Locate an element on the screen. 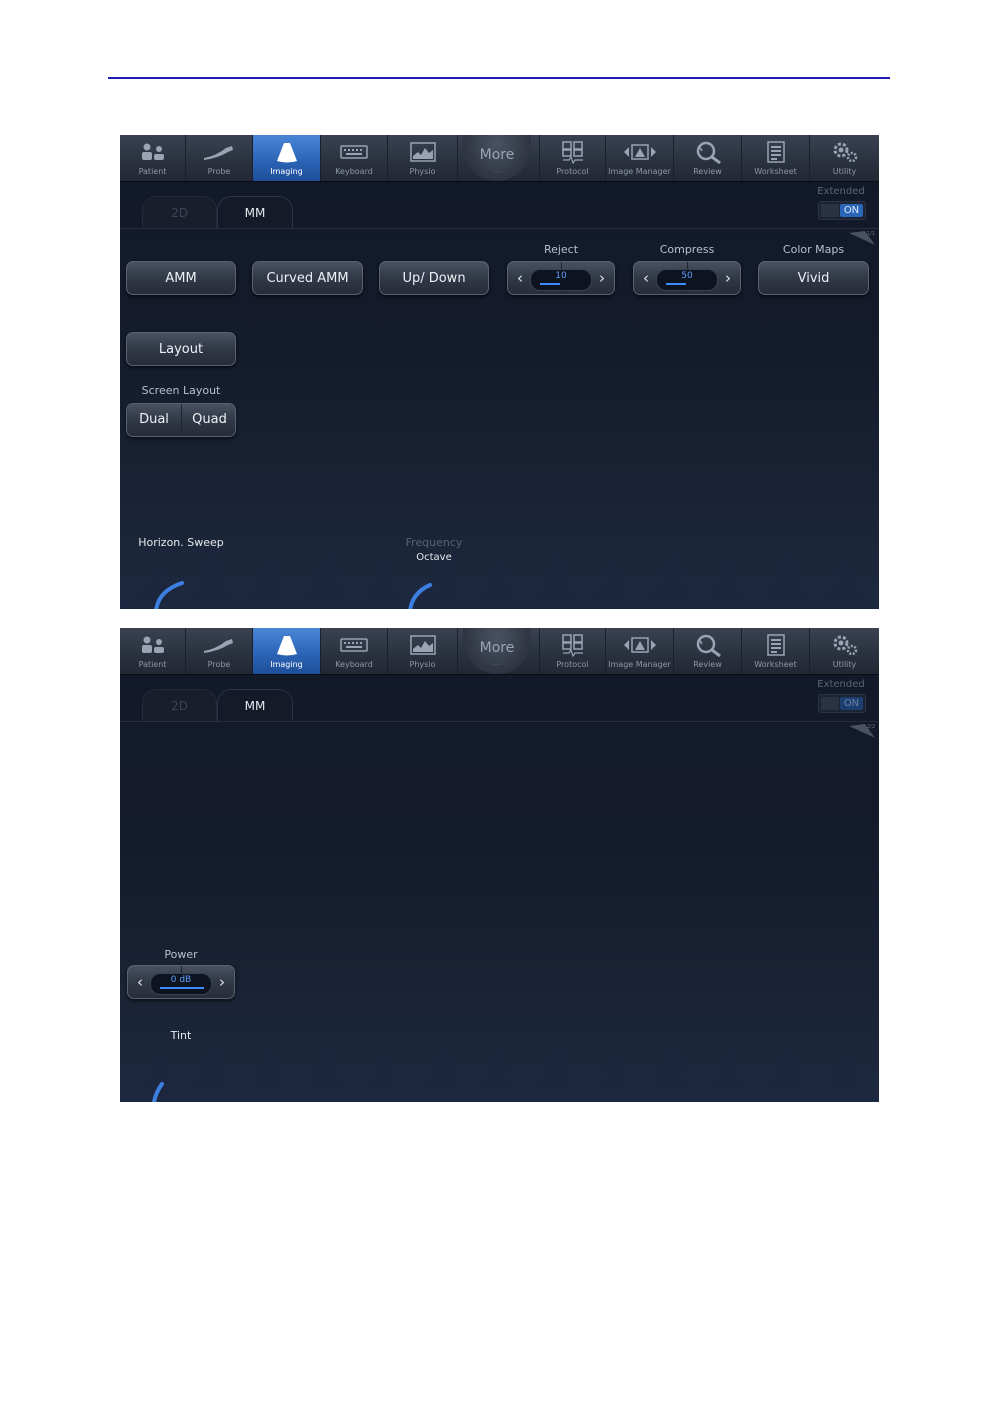 This screenshot has height=1416, width=998. reject-increase-button: › is located at coordinates (602, 278).